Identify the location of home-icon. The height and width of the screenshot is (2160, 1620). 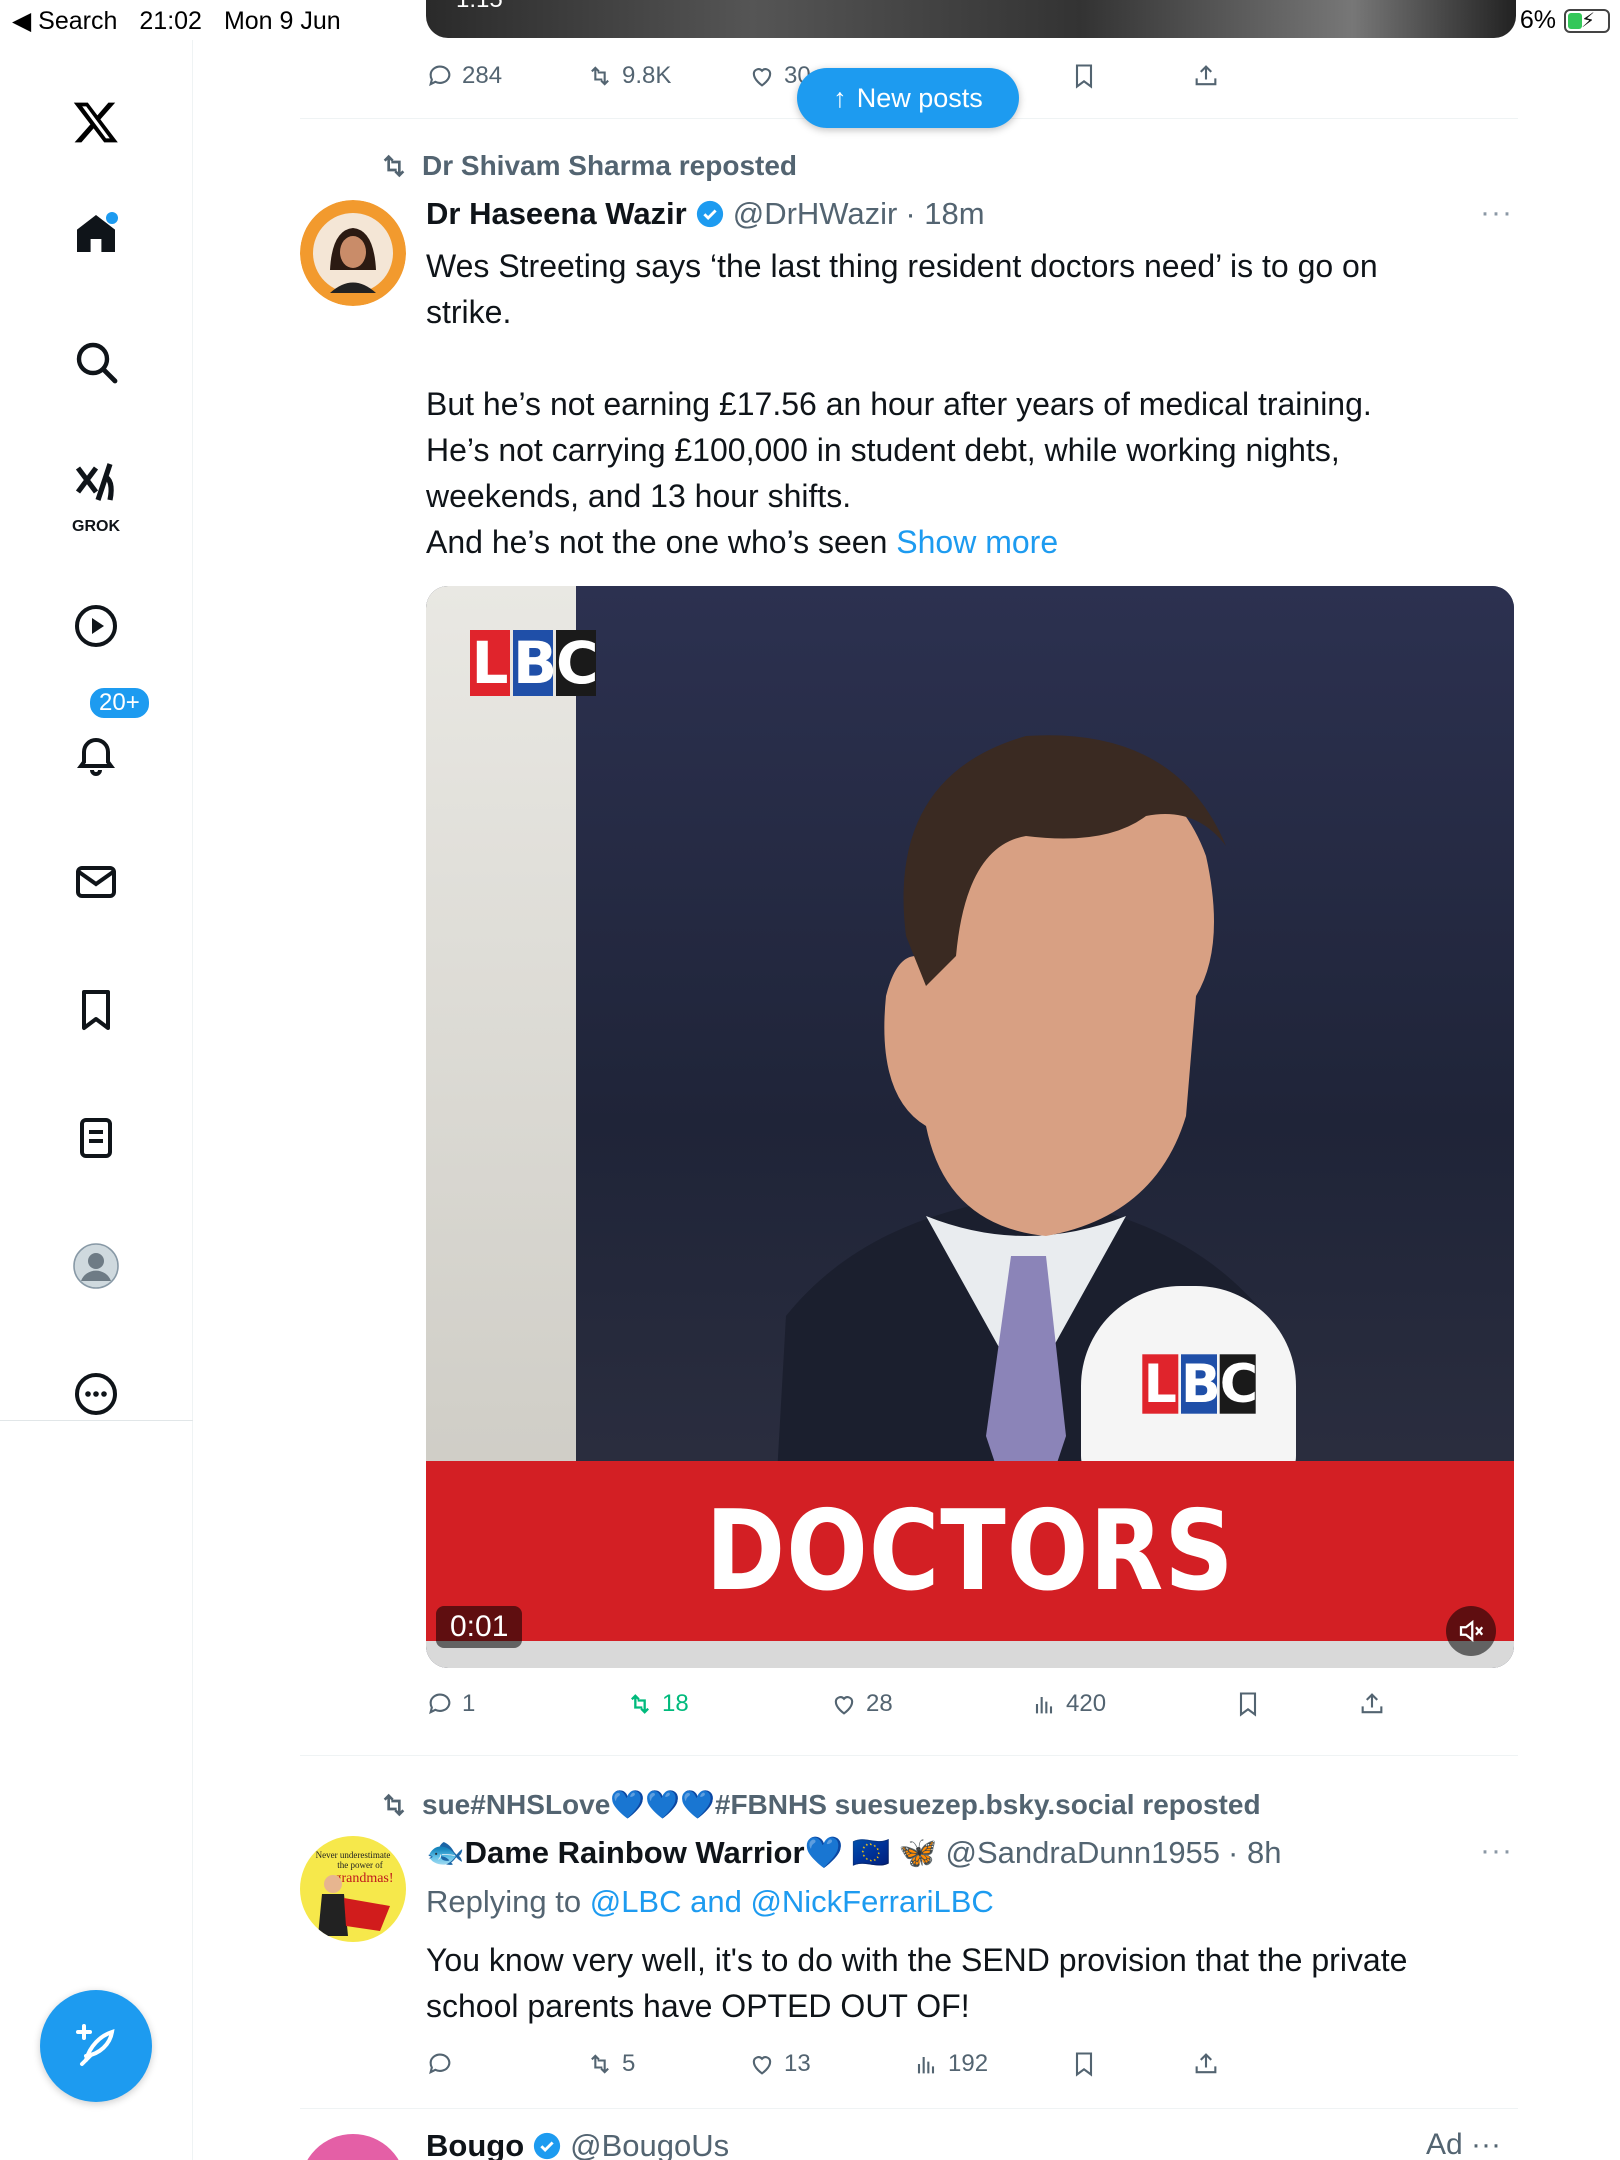
(96, 234).